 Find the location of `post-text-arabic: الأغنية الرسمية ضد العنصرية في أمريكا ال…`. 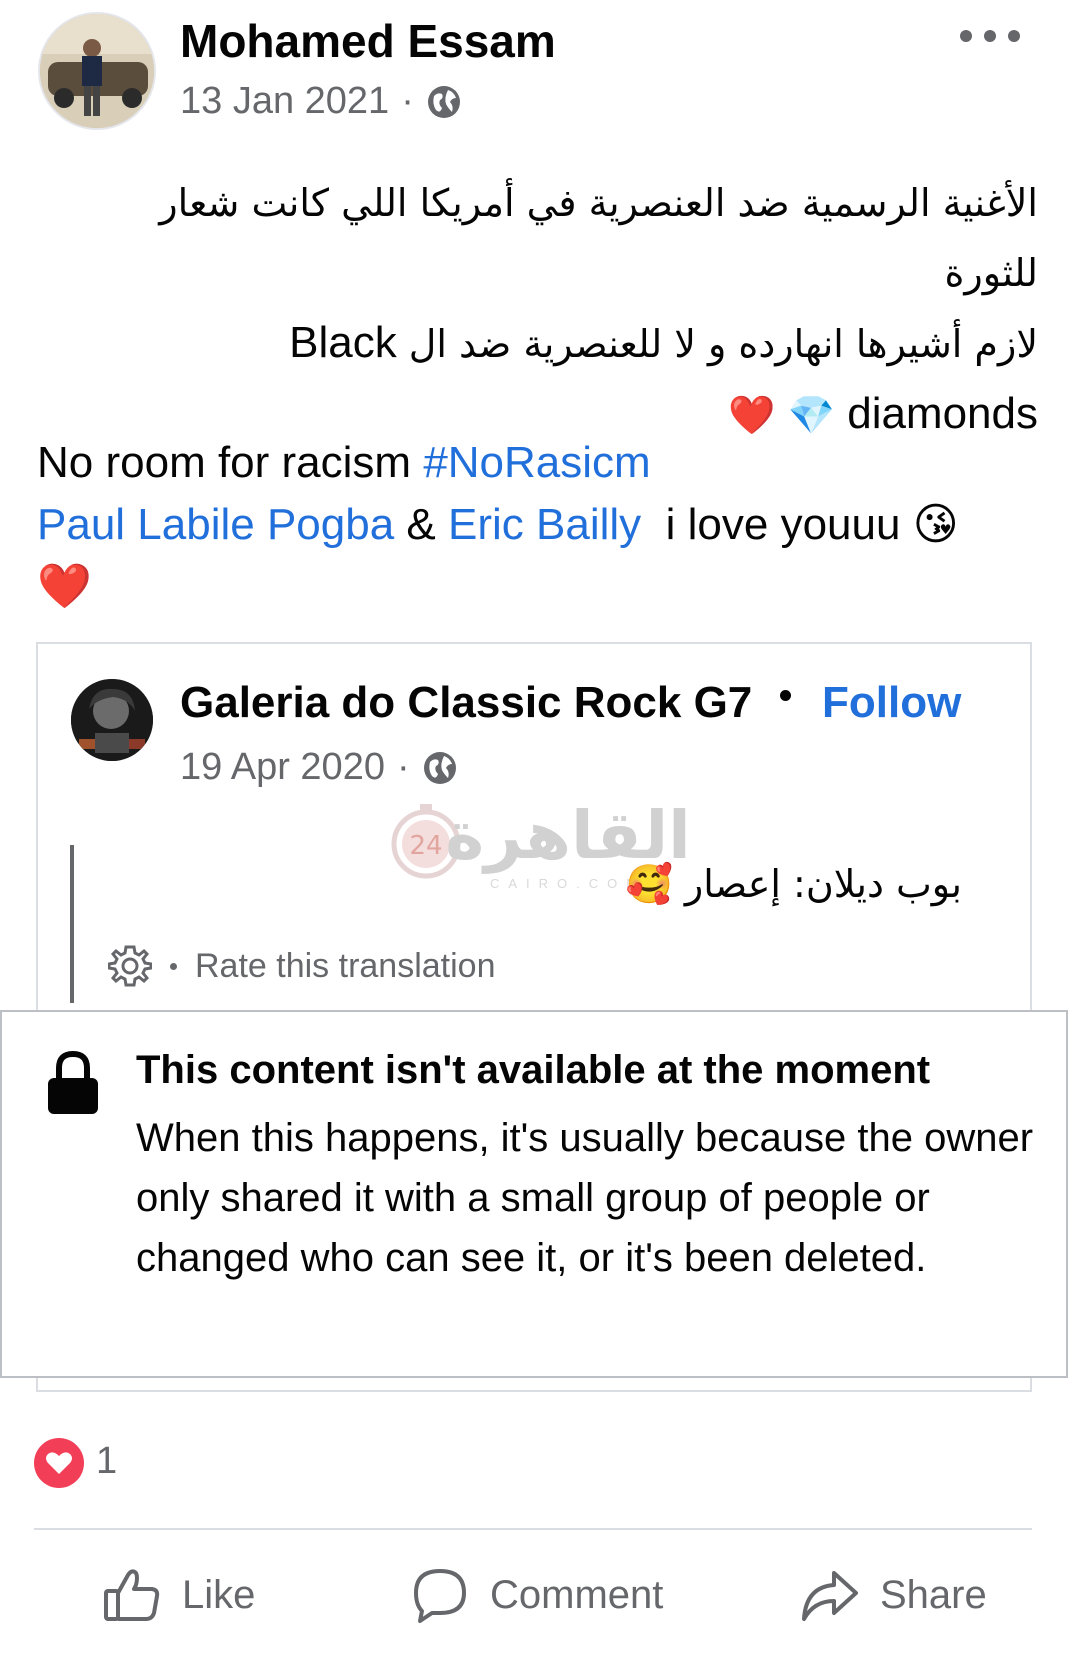

post-text-arabic: الأغنية الرسمية ضد العنصرية في أمريكا ال… is located at coordinates (558, 309).